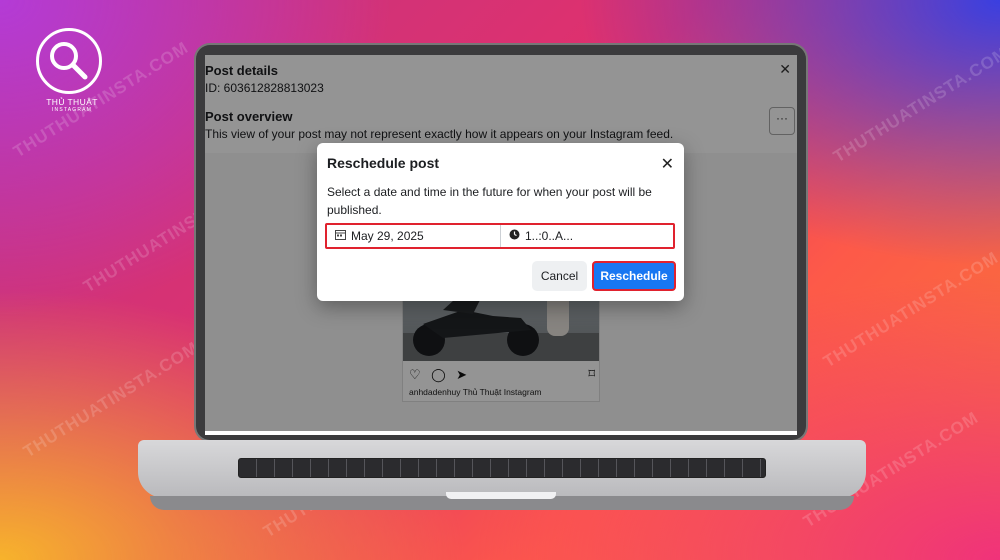  Describe the element at coordinates (72, 110) in the screenshot. I see `brand-sub: INSTAGRAM` at that location.